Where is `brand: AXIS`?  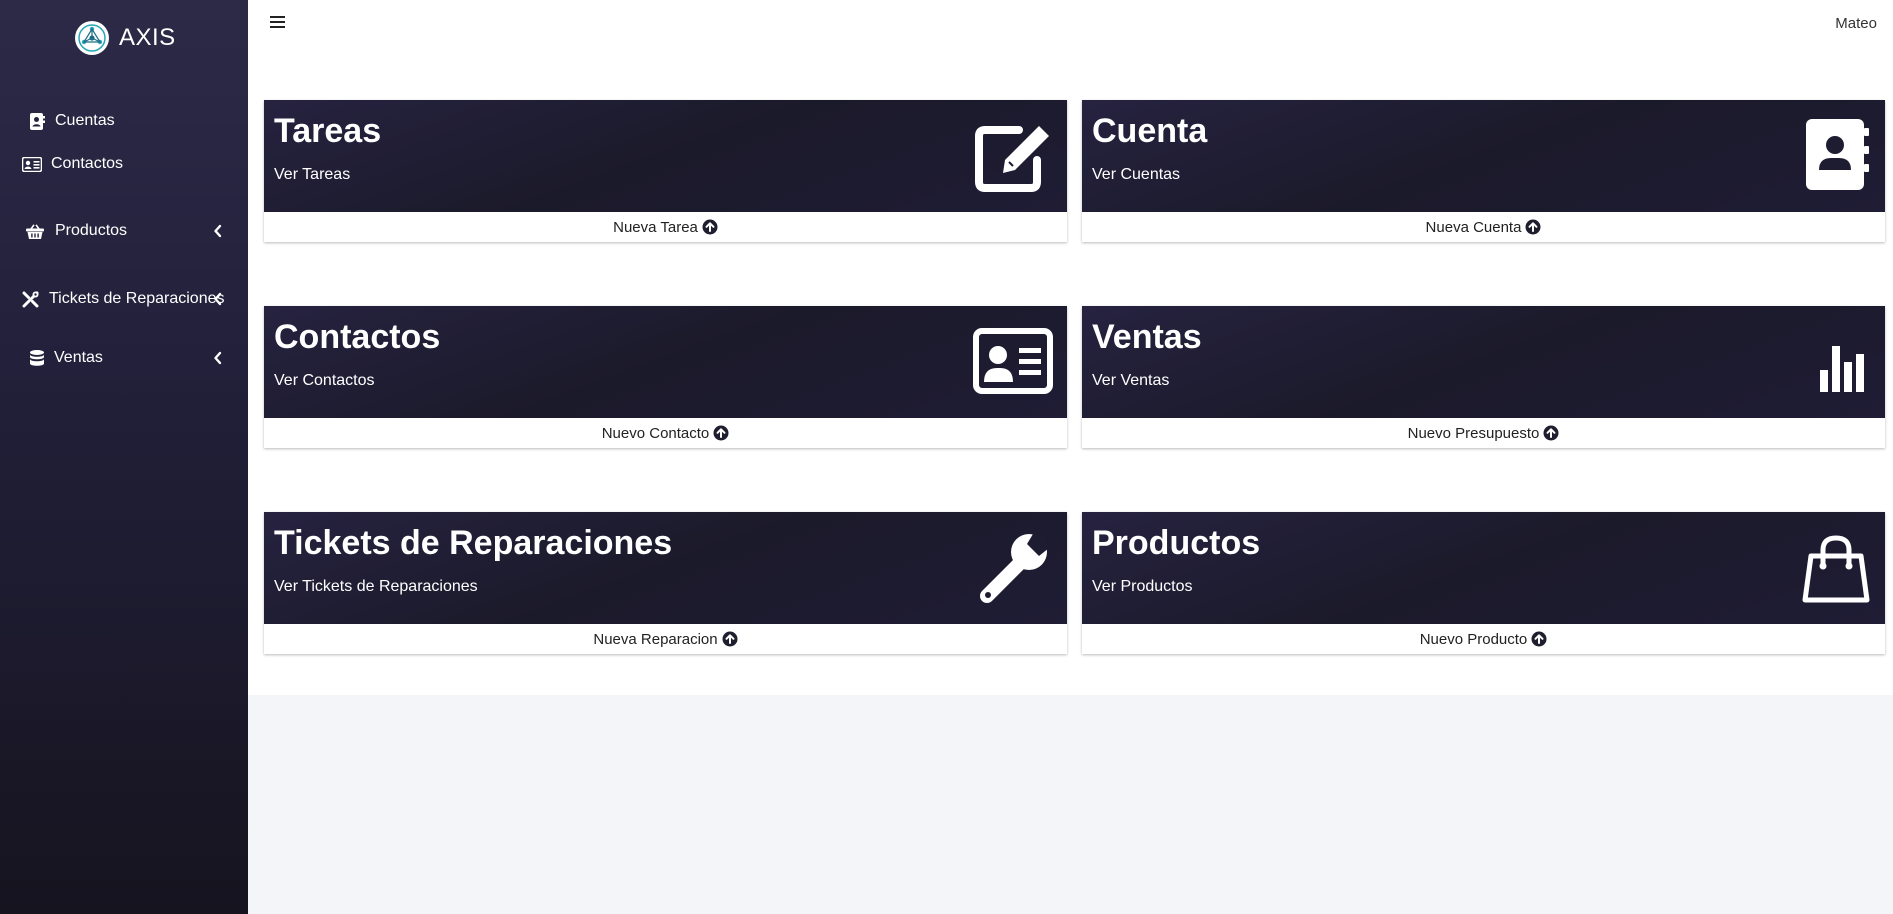
brand: AXIS is located at coordinates (125, 38).